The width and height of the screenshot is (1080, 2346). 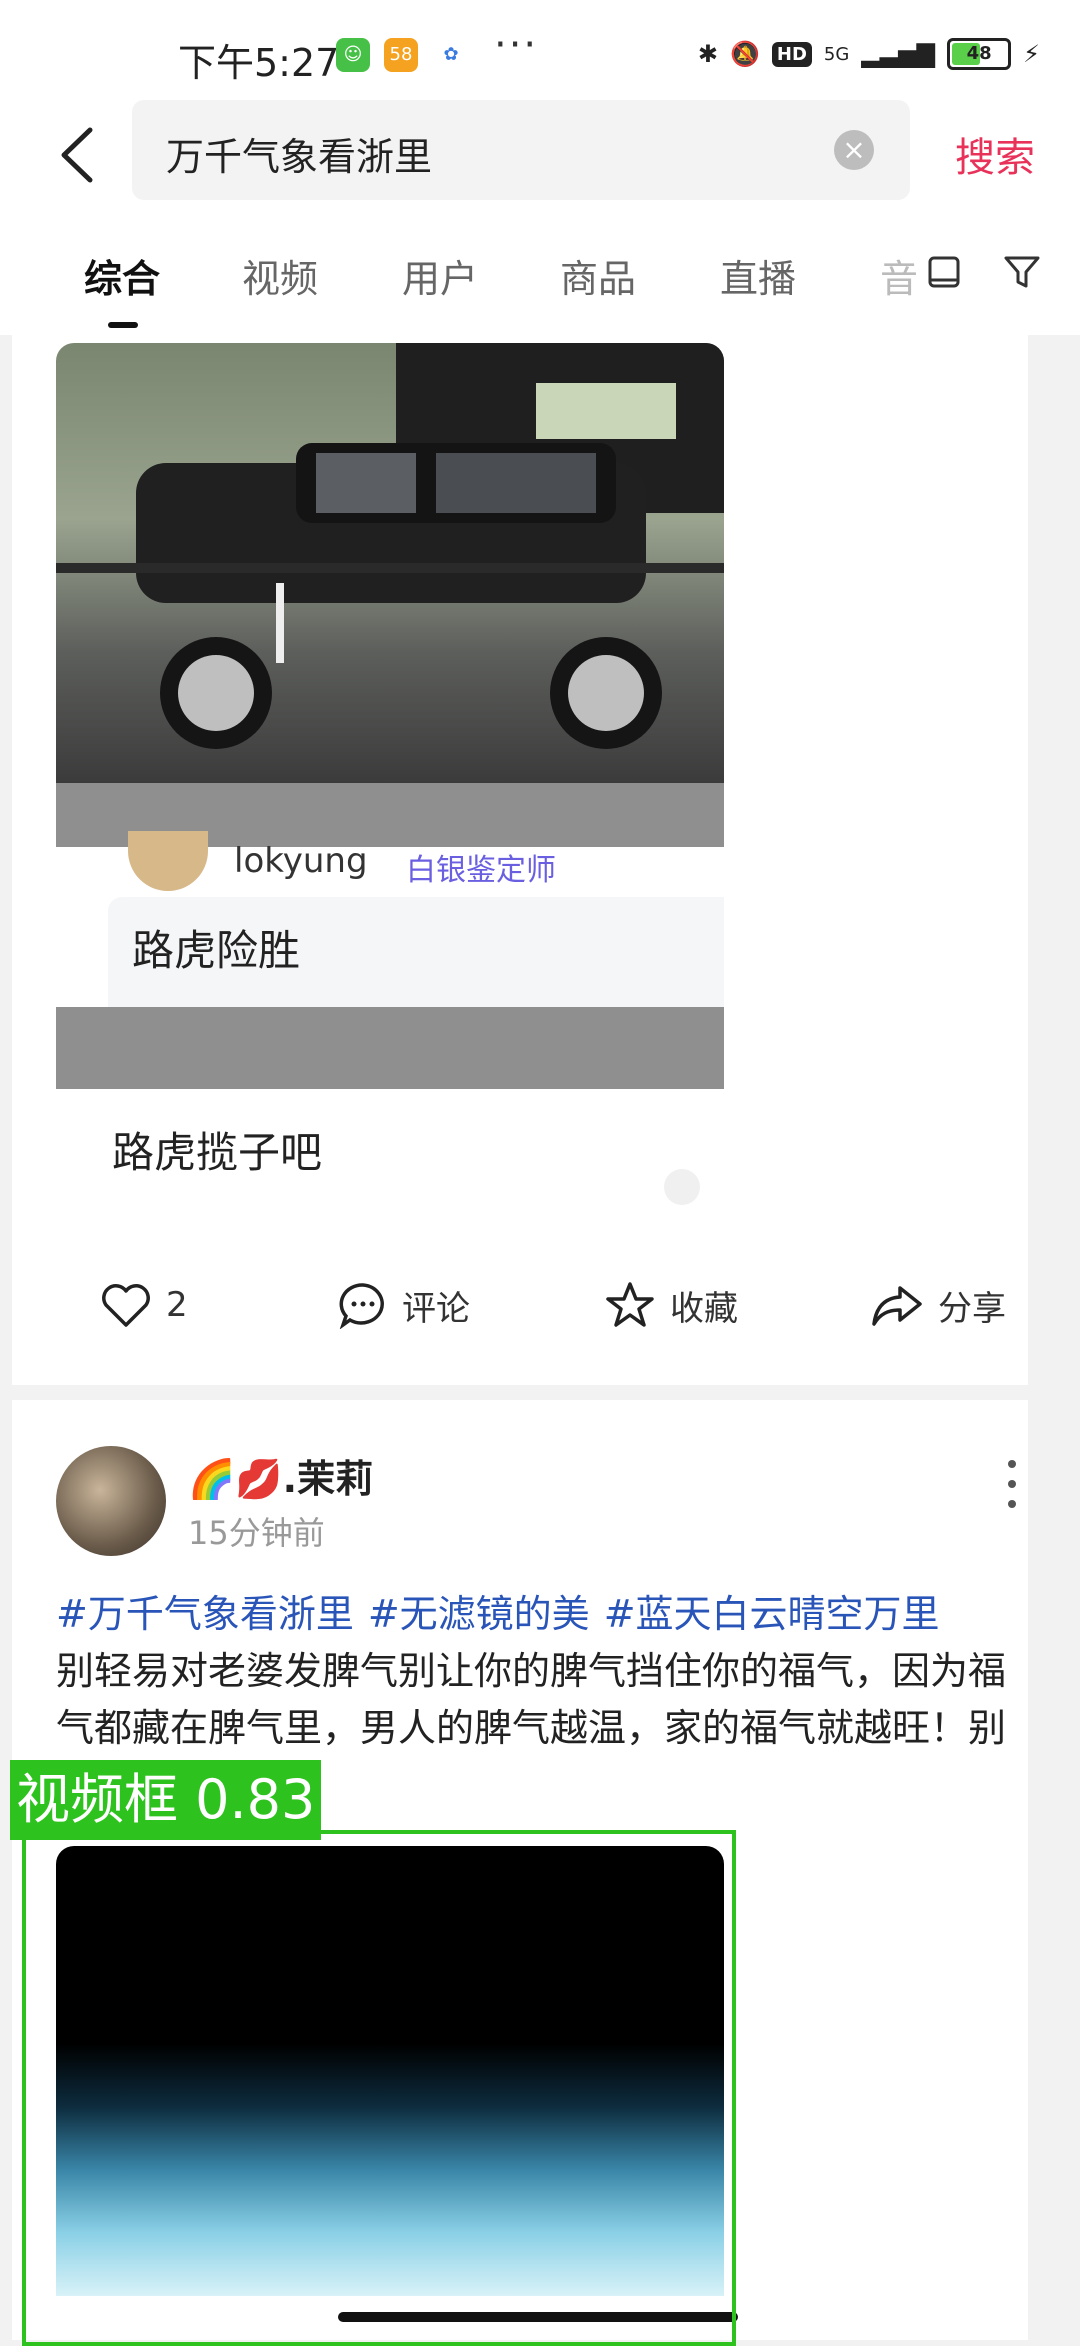 I want to click on active-tab-indicator, so click(x=123, y=325).